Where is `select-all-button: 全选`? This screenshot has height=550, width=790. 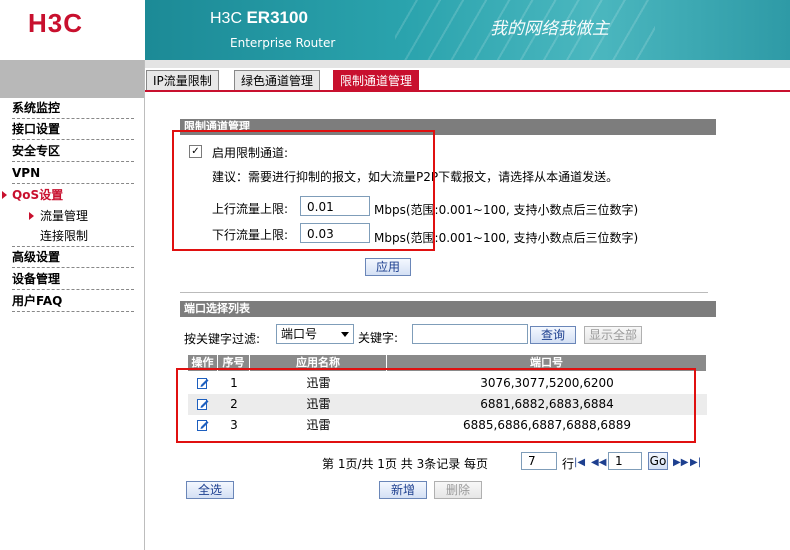 select-all-button: 全选 is located at coordinates (210, 490).